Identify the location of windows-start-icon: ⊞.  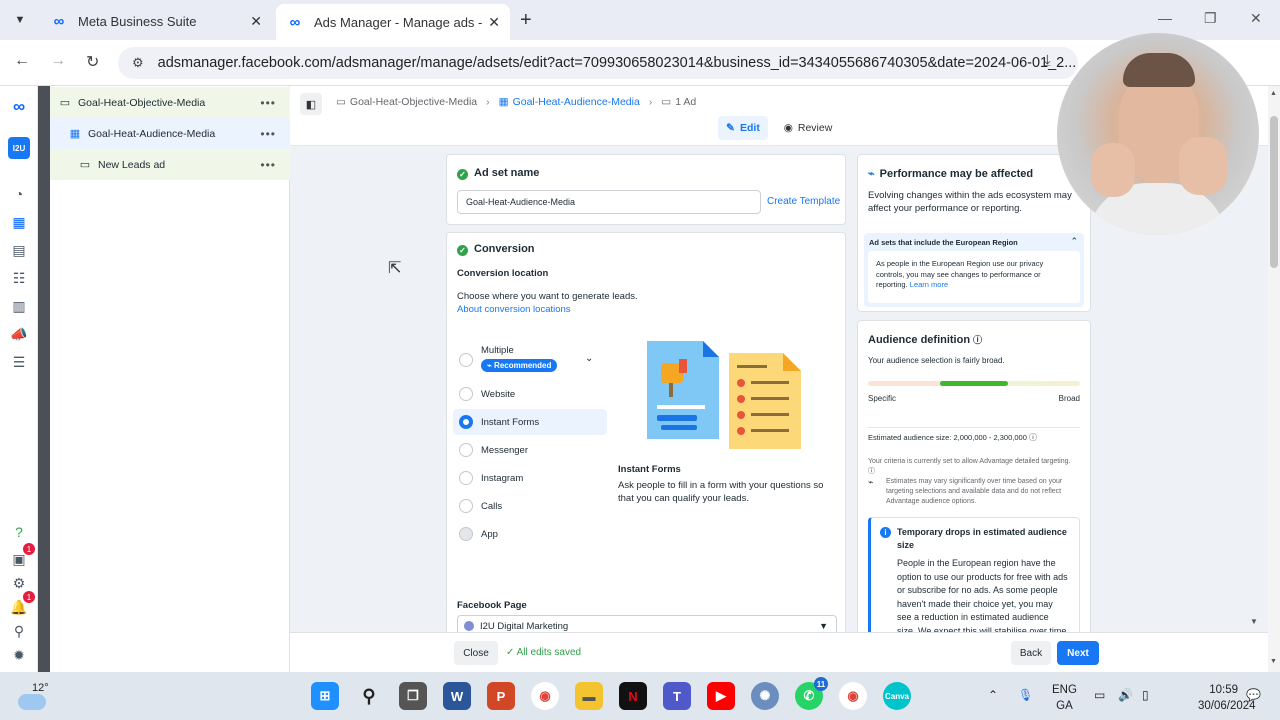
(325, 696).